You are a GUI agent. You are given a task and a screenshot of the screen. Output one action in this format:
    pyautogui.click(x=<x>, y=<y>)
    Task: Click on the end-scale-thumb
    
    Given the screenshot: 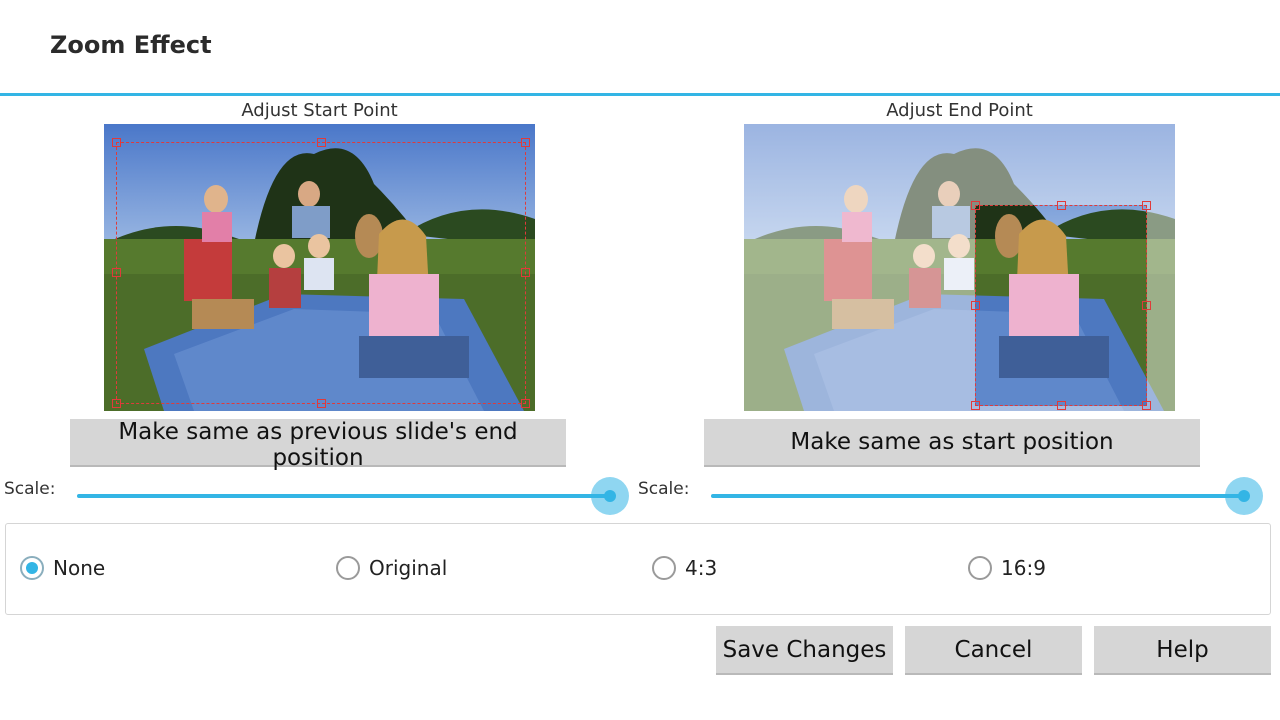 What is the action you would take?
    pyautogui.click(x=1244, y=496)
    